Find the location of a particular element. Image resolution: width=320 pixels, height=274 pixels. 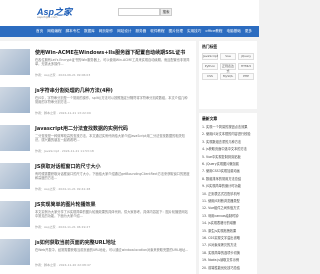

search-input is located at coordinates (139, 12).